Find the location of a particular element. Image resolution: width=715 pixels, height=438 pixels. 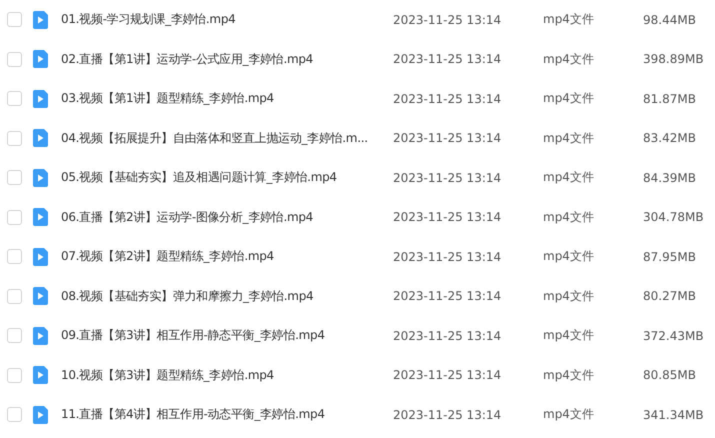

file-name: 03.视频【第1讲】题型精练_李婷怡.mp4 is located at coordinates (227, 99).